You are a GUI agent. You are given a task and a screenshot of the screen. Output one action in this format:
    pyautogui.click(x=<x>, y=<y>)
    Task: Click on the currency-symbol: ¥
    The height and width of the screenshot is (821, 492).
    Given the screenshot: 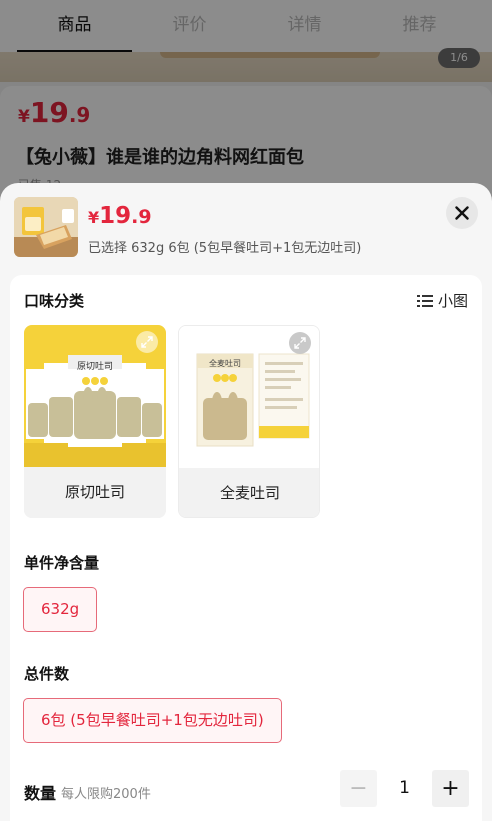 What is the action you would take?
    pyautogui.click(x=94, y=217)
    